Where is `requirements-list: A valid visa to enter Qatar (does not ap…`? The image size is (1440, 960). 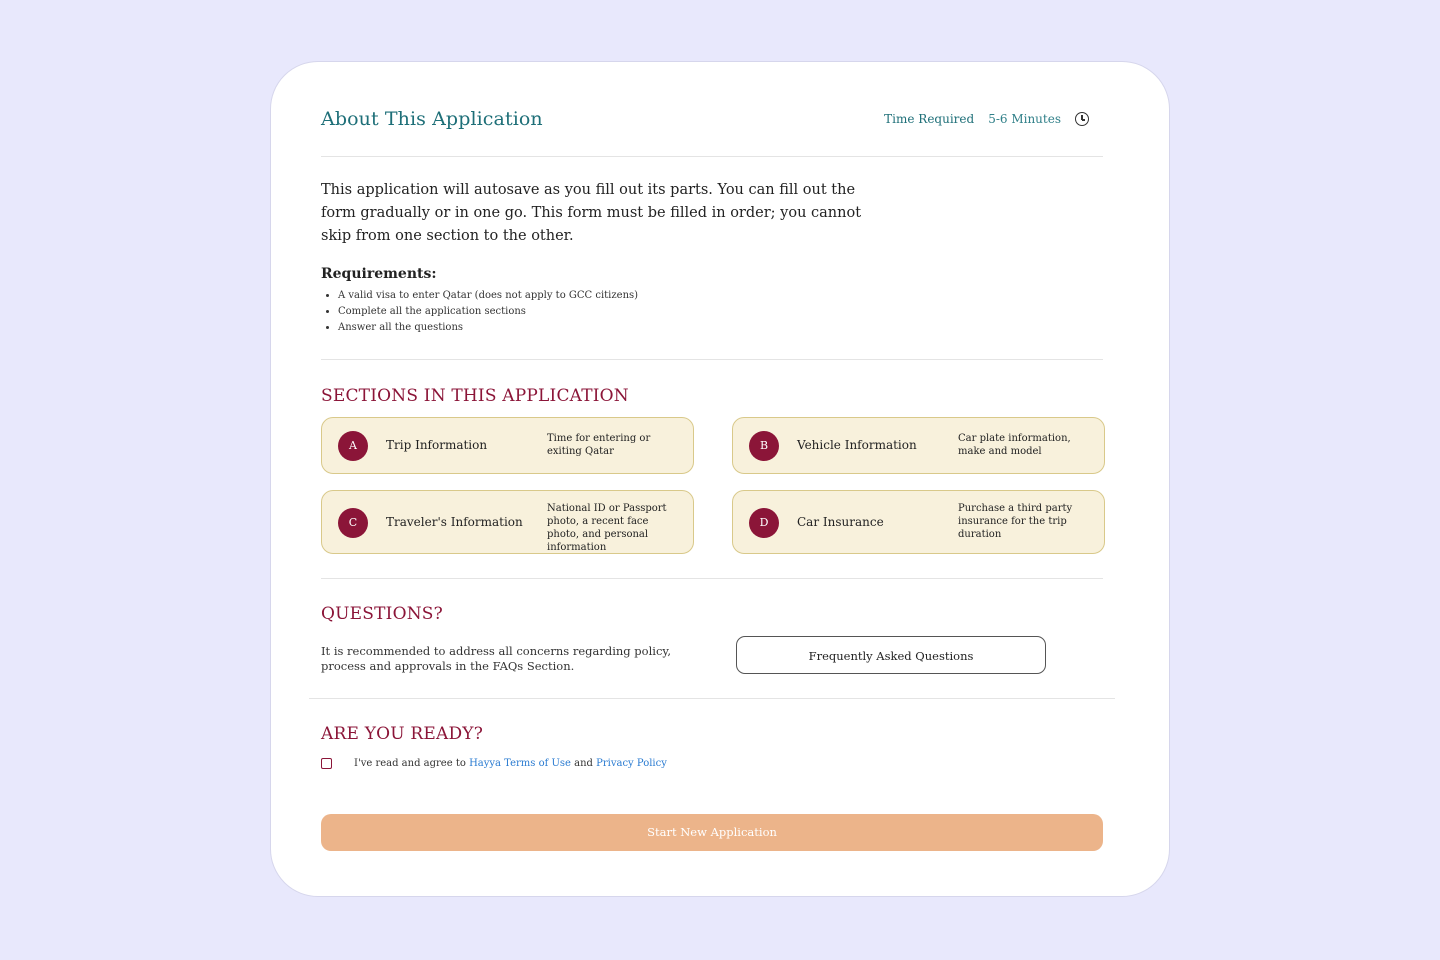
requirements-list: A valid visa to enter Qatar (does not ap… is located at coordinates (479, 312).